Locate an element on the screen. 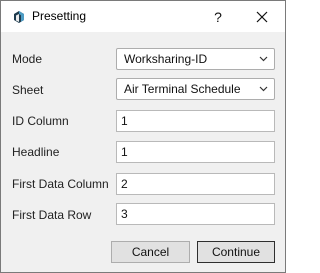 This screenshot has height=273, width=320. help-button: ? is located at coordinates (218, 17).